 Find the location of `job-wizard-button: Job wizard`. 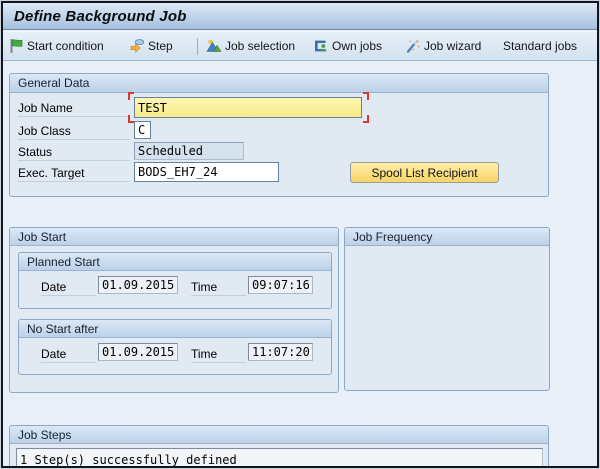

job-wizard-button: Job wizard is located at coordinates (443, 46).